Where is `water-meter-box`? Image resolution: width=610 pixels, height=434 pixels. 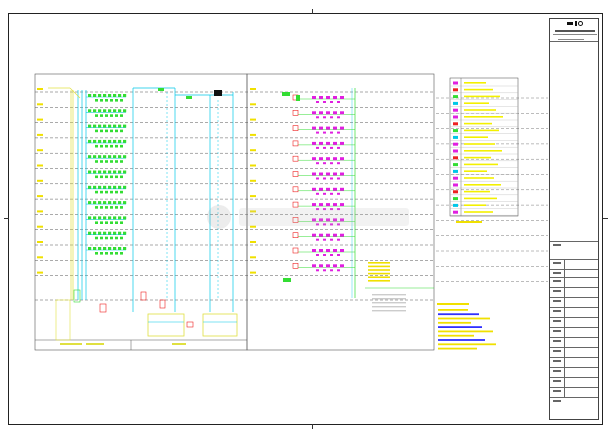
water-meter-box is located at coordinates (63, 320).